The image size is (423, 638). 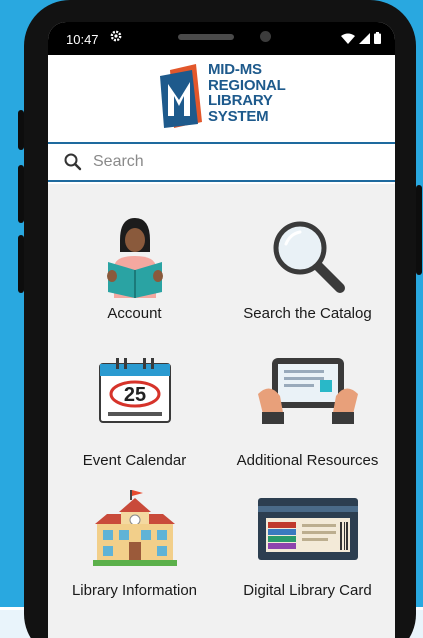 What do you see at coordinates (419, 230) in the screenshot?
I see `phone-power-button` at bounding box center [419, 230].